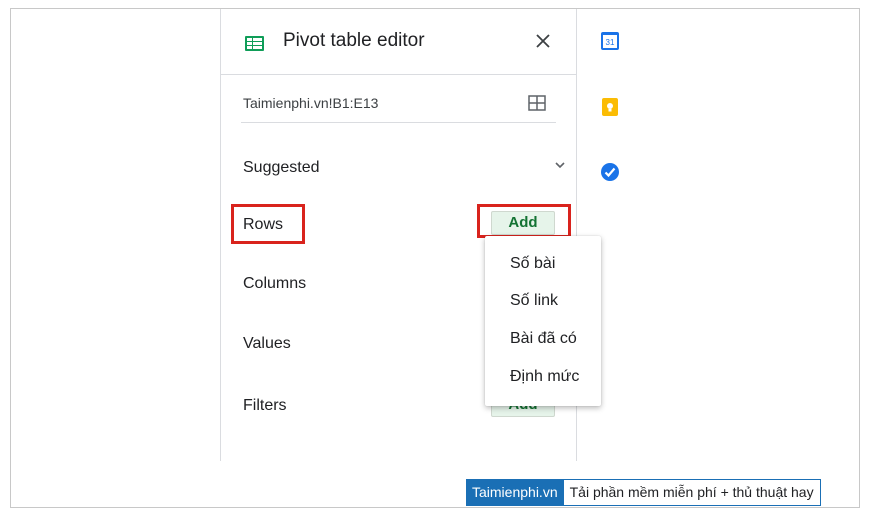  I want to click on footer-slogan: Tải phần mềm miễn phí + thủ thuật hay, so click(692, 492).